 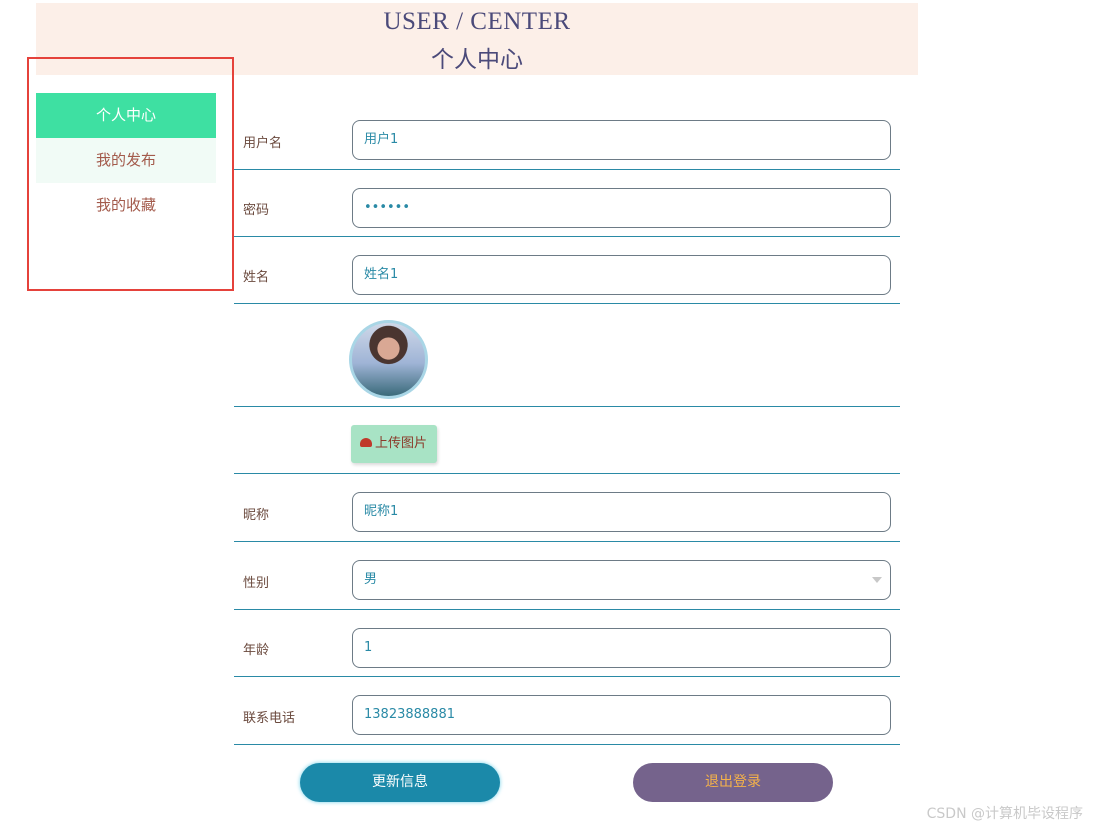 I want to click on form-row-avatar, so click(x=567, y=355).